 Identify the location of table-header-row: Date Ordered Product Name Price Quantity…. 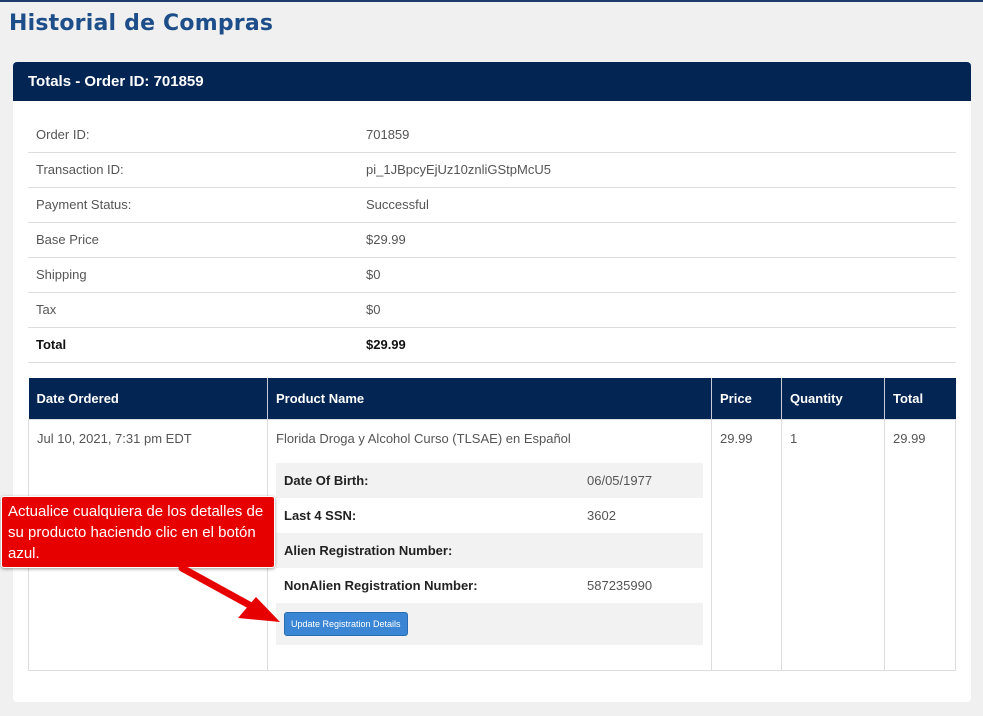
(492, 398).